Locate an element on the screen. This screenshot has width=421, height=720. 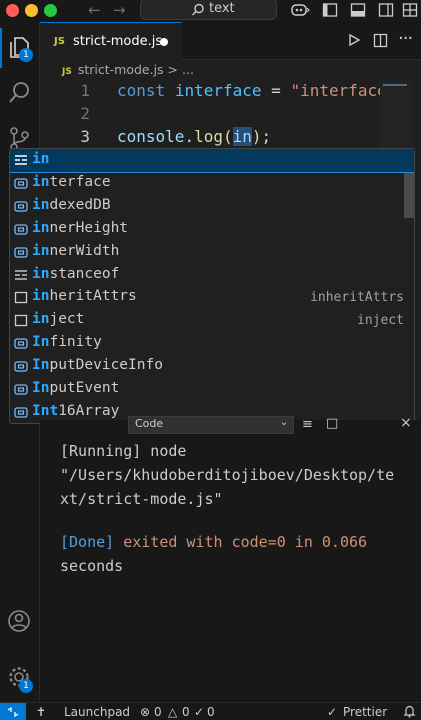
search-text: text is located at coordinates (222, 8).